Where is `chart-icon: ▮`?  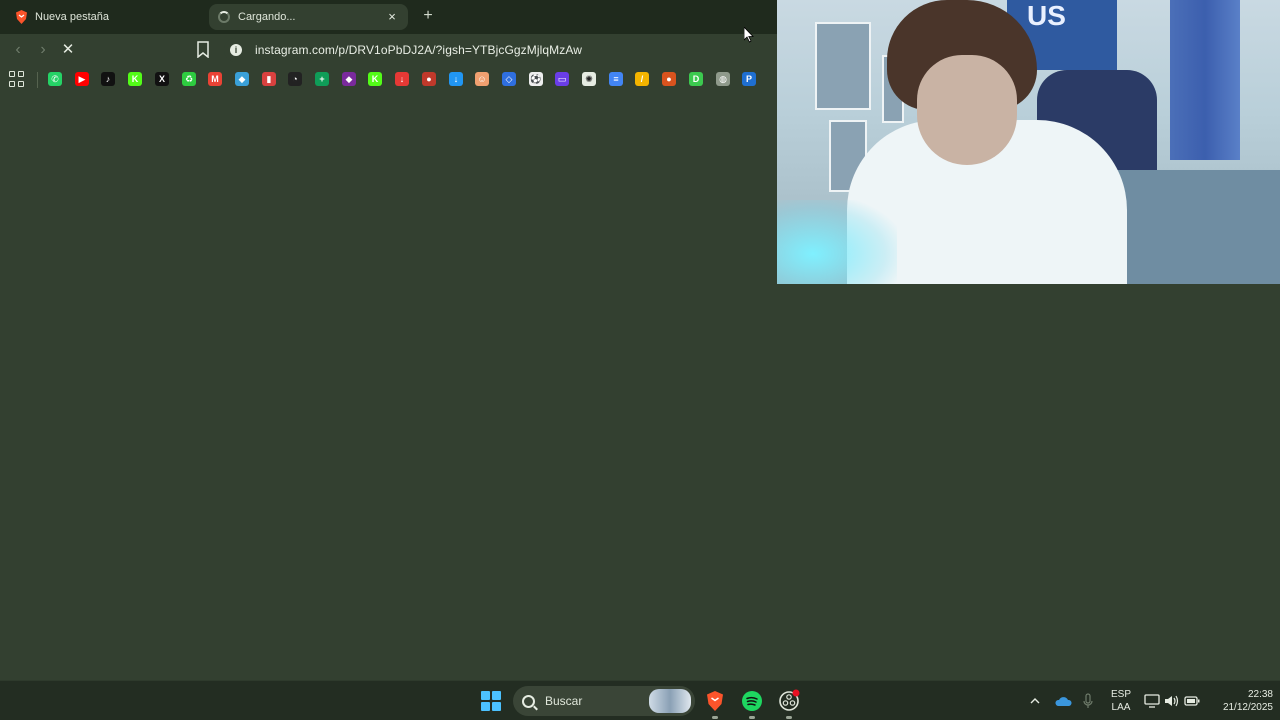 chart-icon: ▮ is located at coordinates (269, 79).